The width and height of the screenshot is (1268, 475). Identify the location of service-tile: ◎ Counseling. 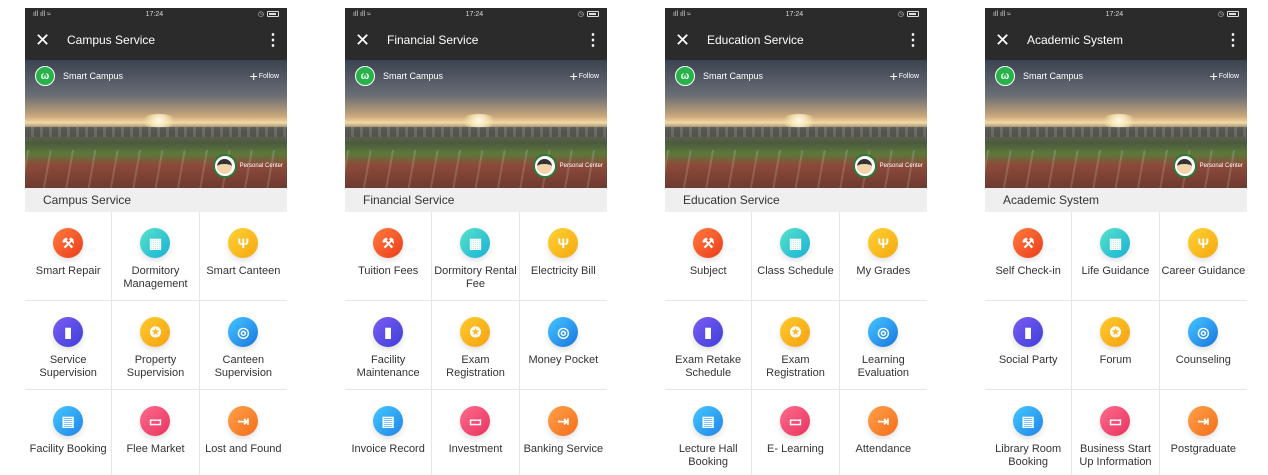
(1203, 345).